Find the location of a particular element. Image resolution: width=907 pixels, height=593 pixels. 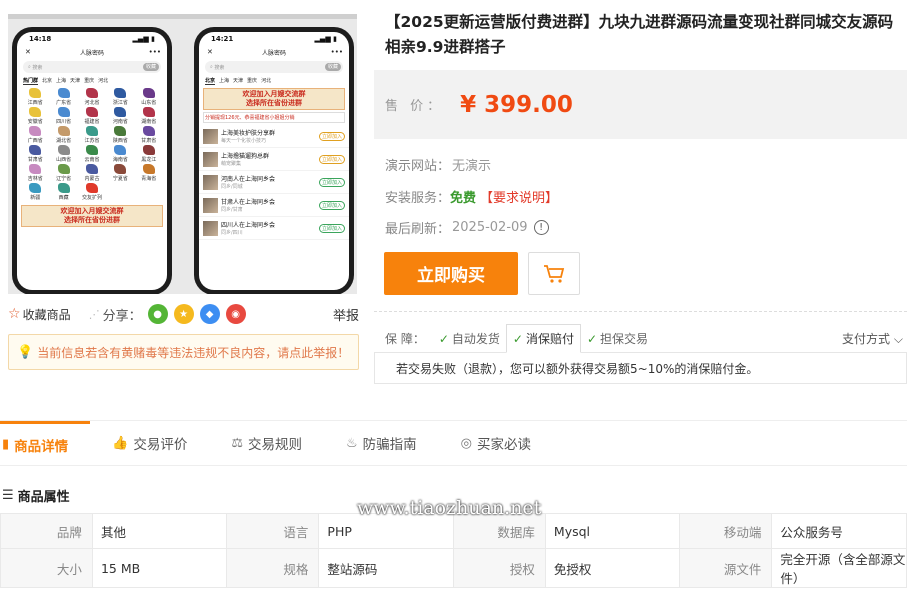

add-to-cart-button is located at coordinates (554, 273).